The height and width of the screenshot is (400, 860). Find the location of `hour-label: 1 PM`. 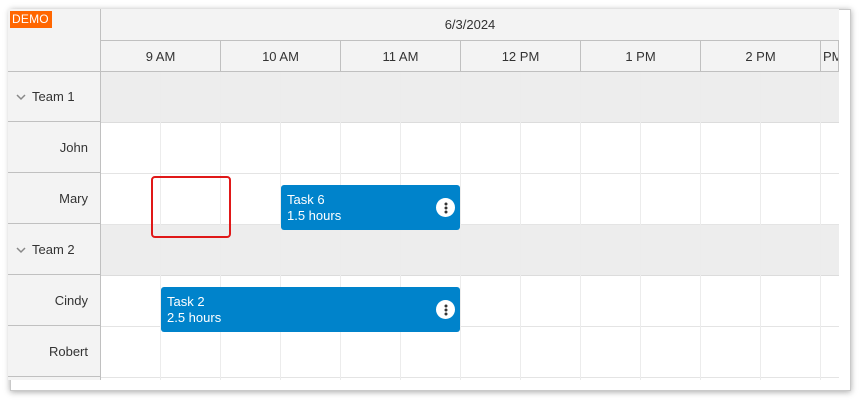

hour-label: 1 PM is located at coordinates (640, 56).